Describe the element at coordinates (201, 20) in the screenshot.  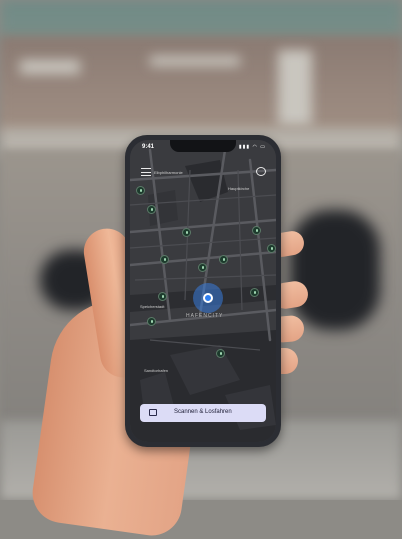
I see `sky` at that location.